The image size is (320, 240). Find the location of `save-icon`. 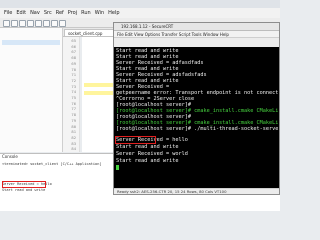

save-icon is located at coordinates (14, 23).